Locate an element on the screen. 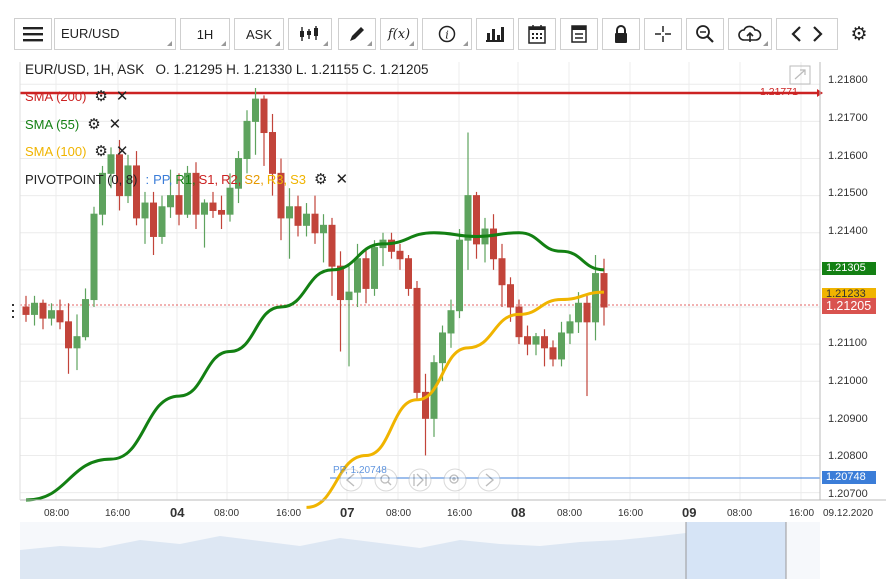  time-label-day: 08 is located at coordinates (518, 512).